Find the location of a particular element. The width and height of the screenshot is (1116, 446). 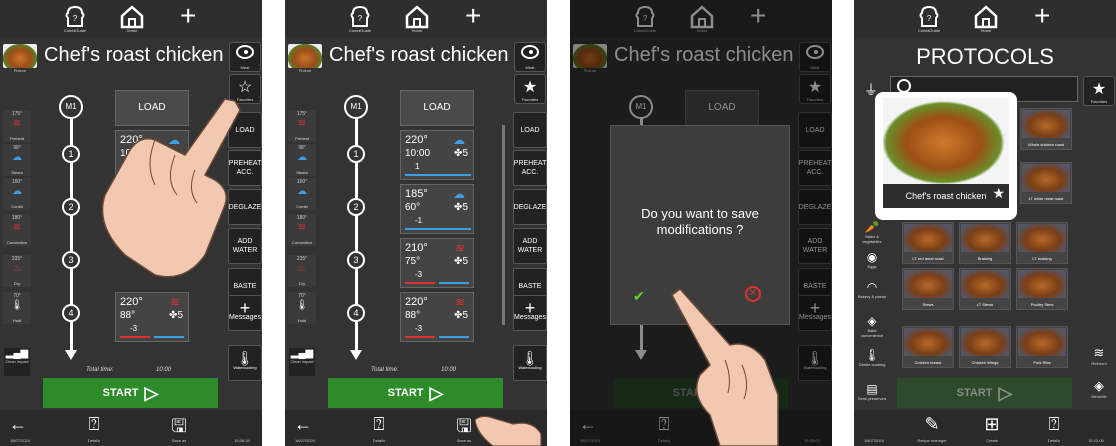

featured-protocol-card: Chef's roast chicken ★ is located at coordinates (946, 156).